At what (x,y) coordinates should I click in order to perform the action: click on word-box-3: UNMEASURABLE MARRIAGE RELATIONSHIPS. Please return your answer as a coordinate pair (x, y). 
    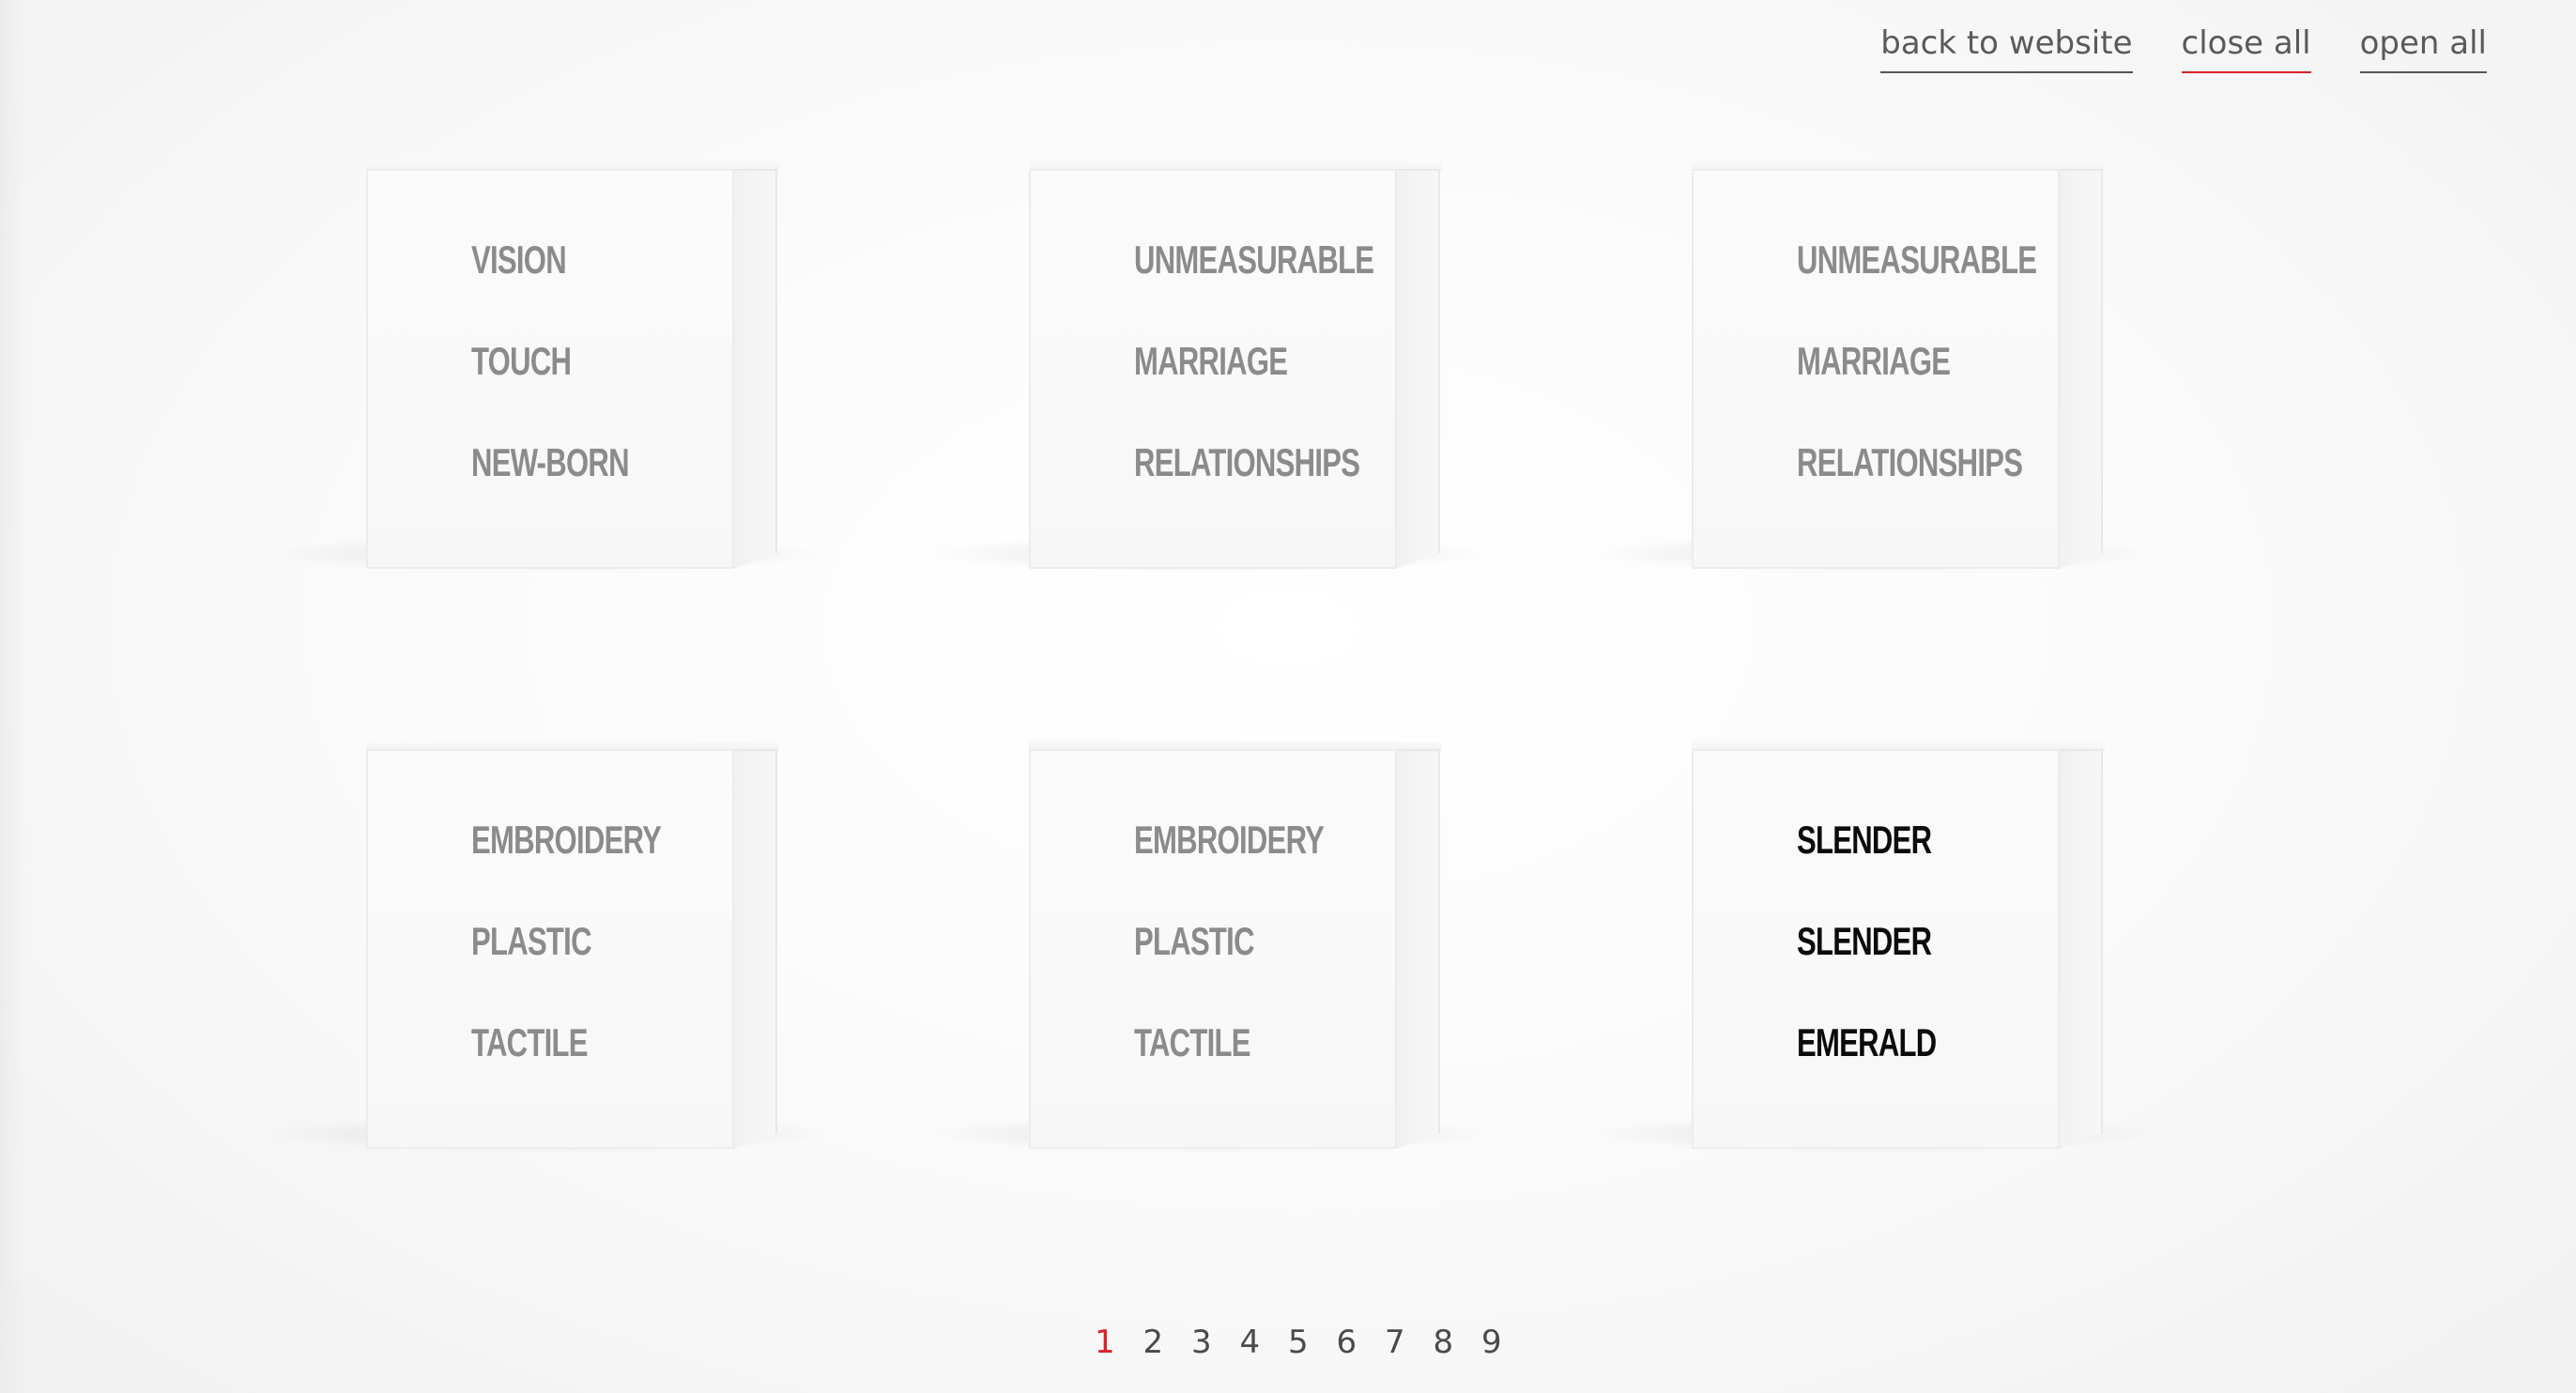
    Looking at the image, I should click on (1875, 370).